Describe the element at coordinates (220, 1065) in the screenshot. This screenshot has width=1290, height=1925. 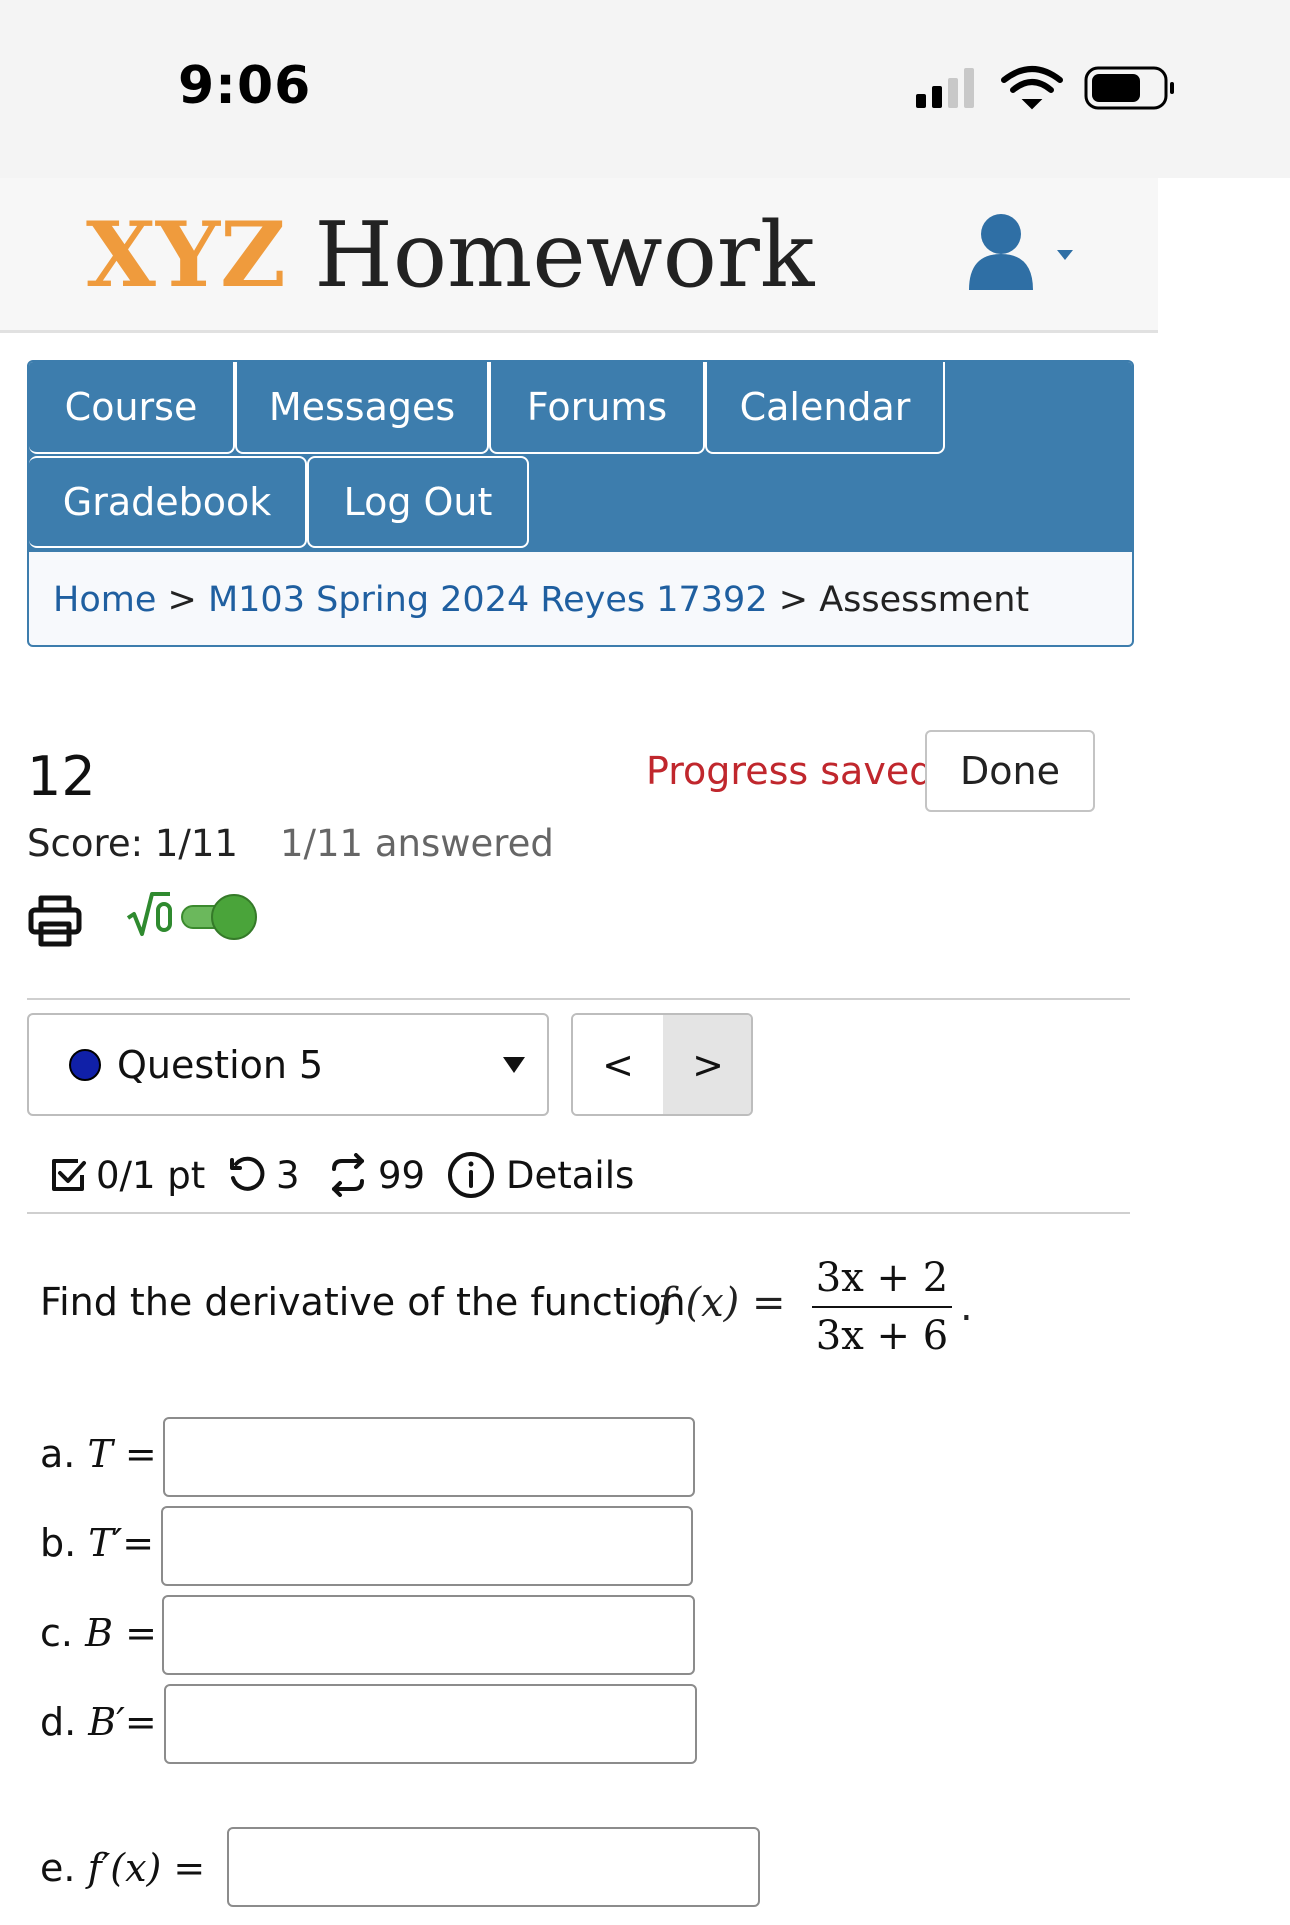
I see `question-select-label: Question 5` at that location.